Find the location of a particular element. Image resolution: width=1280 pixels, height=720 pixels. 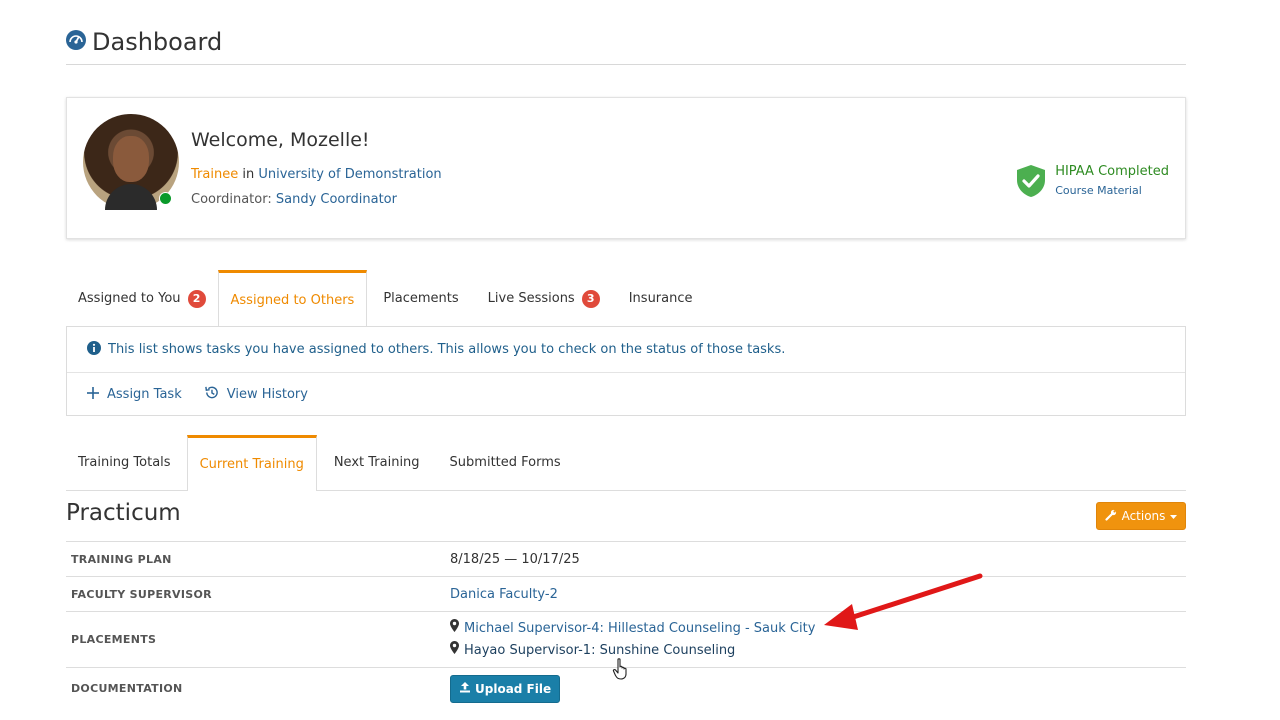

assign-task-label: Assign Task is located at coordinates (144, 394).